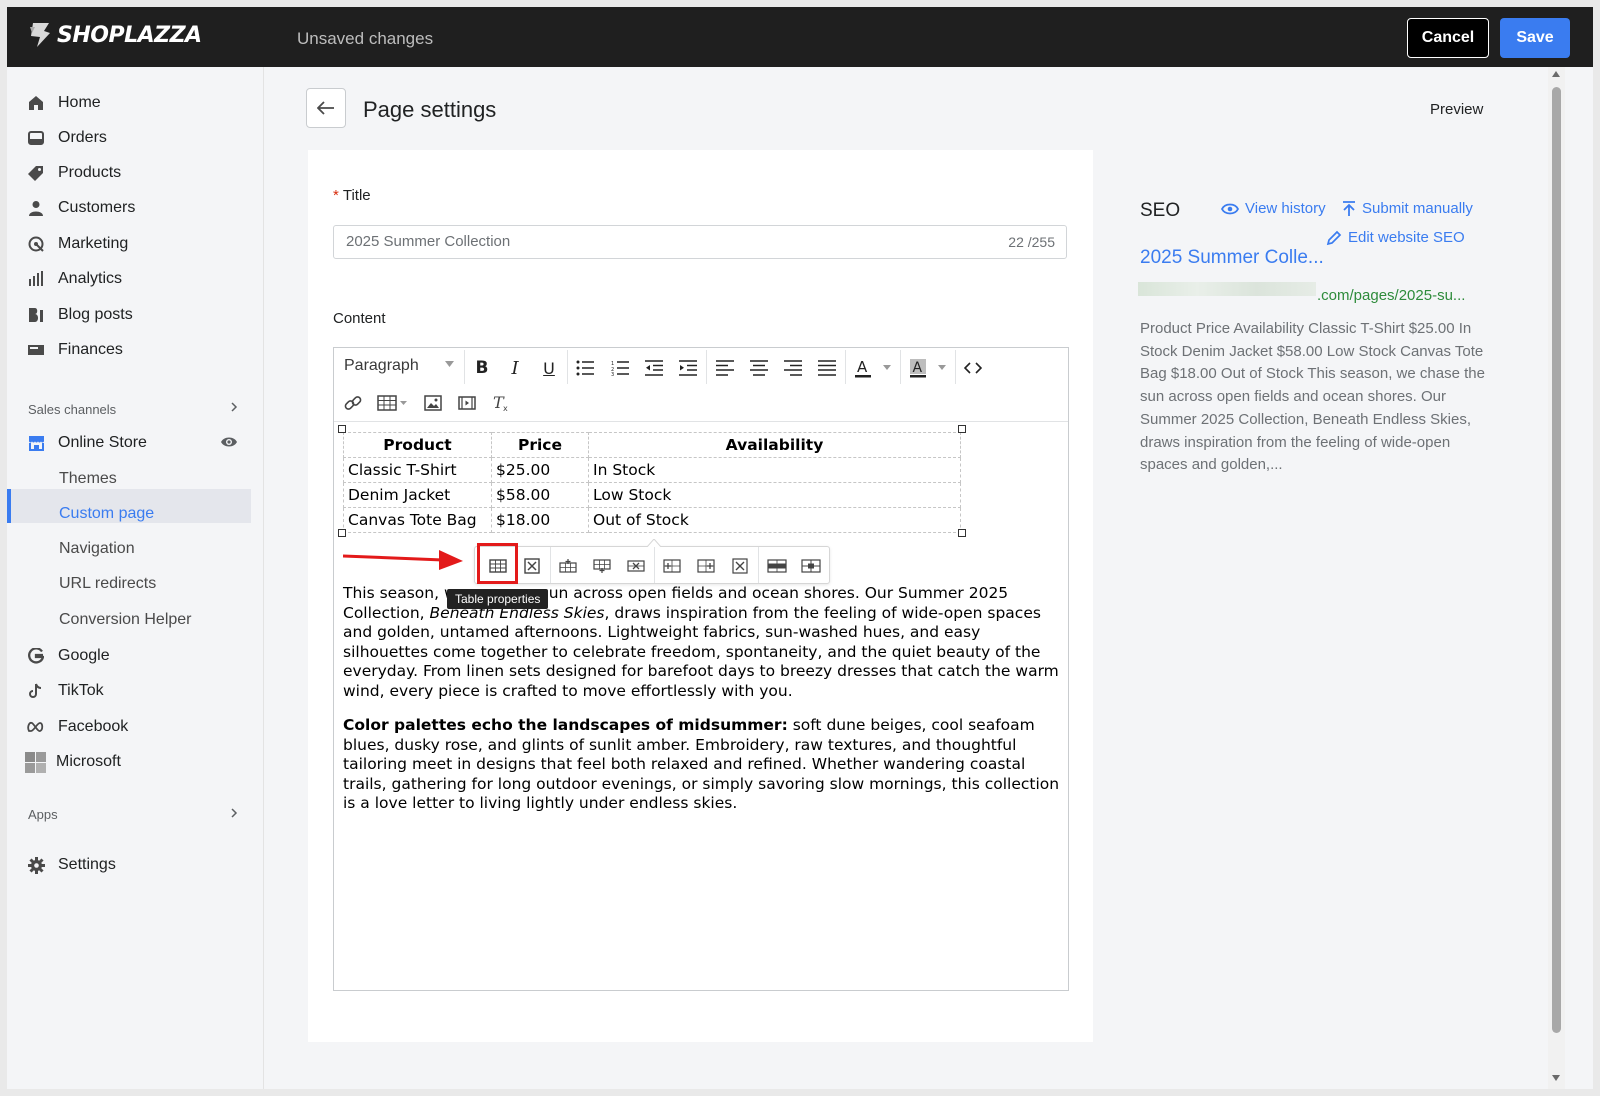 This screenshot has width=1600, height=1096. Describe the element at coordinates (64, 103) in the screenshot. I see `sidebar-item-home: Home` at that location.